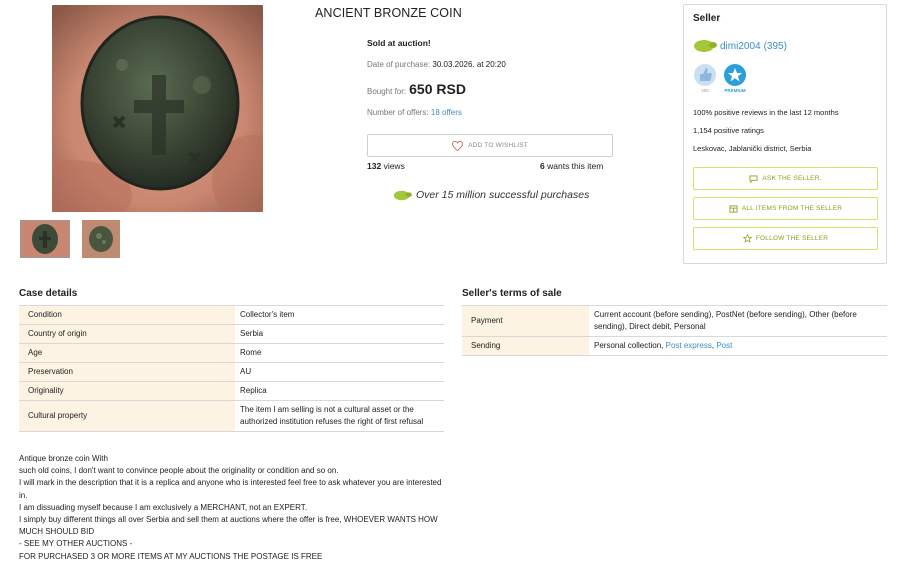  Describe the element at coordinates (724, 345) in the screenshot. I see `post-link: Post` at that location.